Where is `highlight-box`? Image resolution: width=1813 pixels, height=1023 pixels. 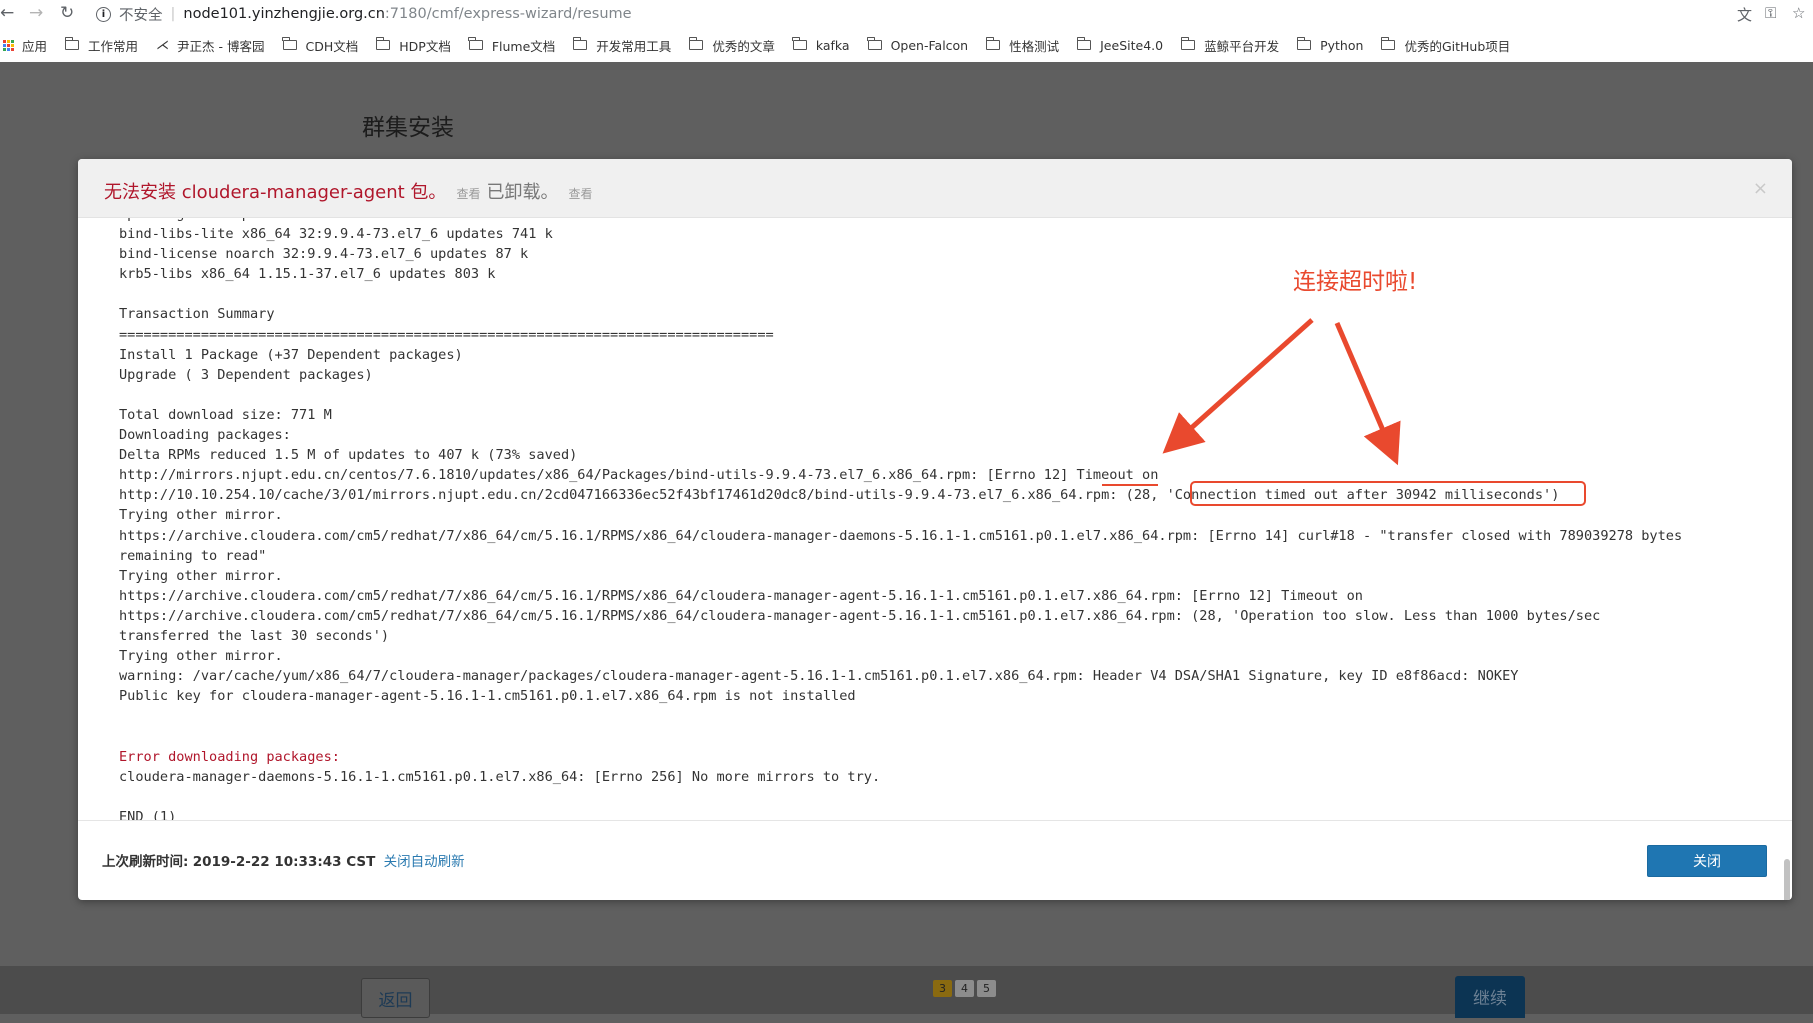
highlight-box is located at coordinates (1388, 493).